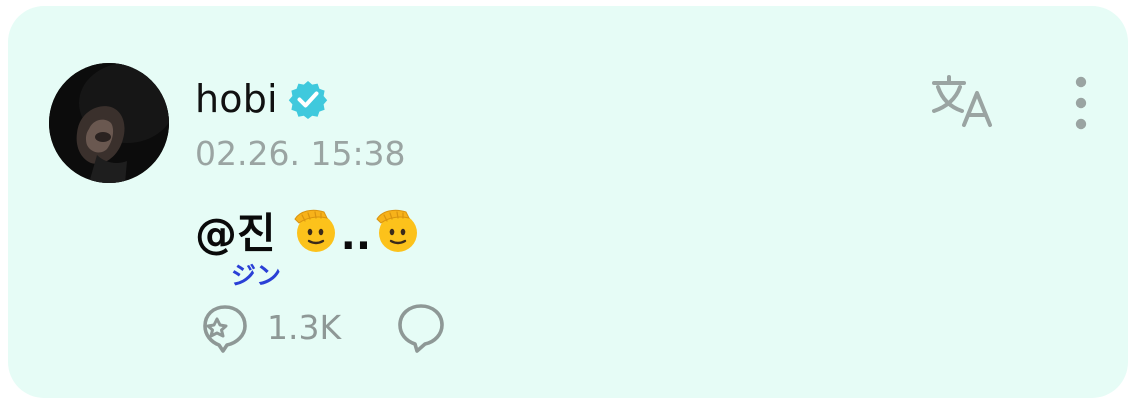 The height and width of the screenshot is (407, 1130). I want to click on author-name: hobi, so click(236, 99).